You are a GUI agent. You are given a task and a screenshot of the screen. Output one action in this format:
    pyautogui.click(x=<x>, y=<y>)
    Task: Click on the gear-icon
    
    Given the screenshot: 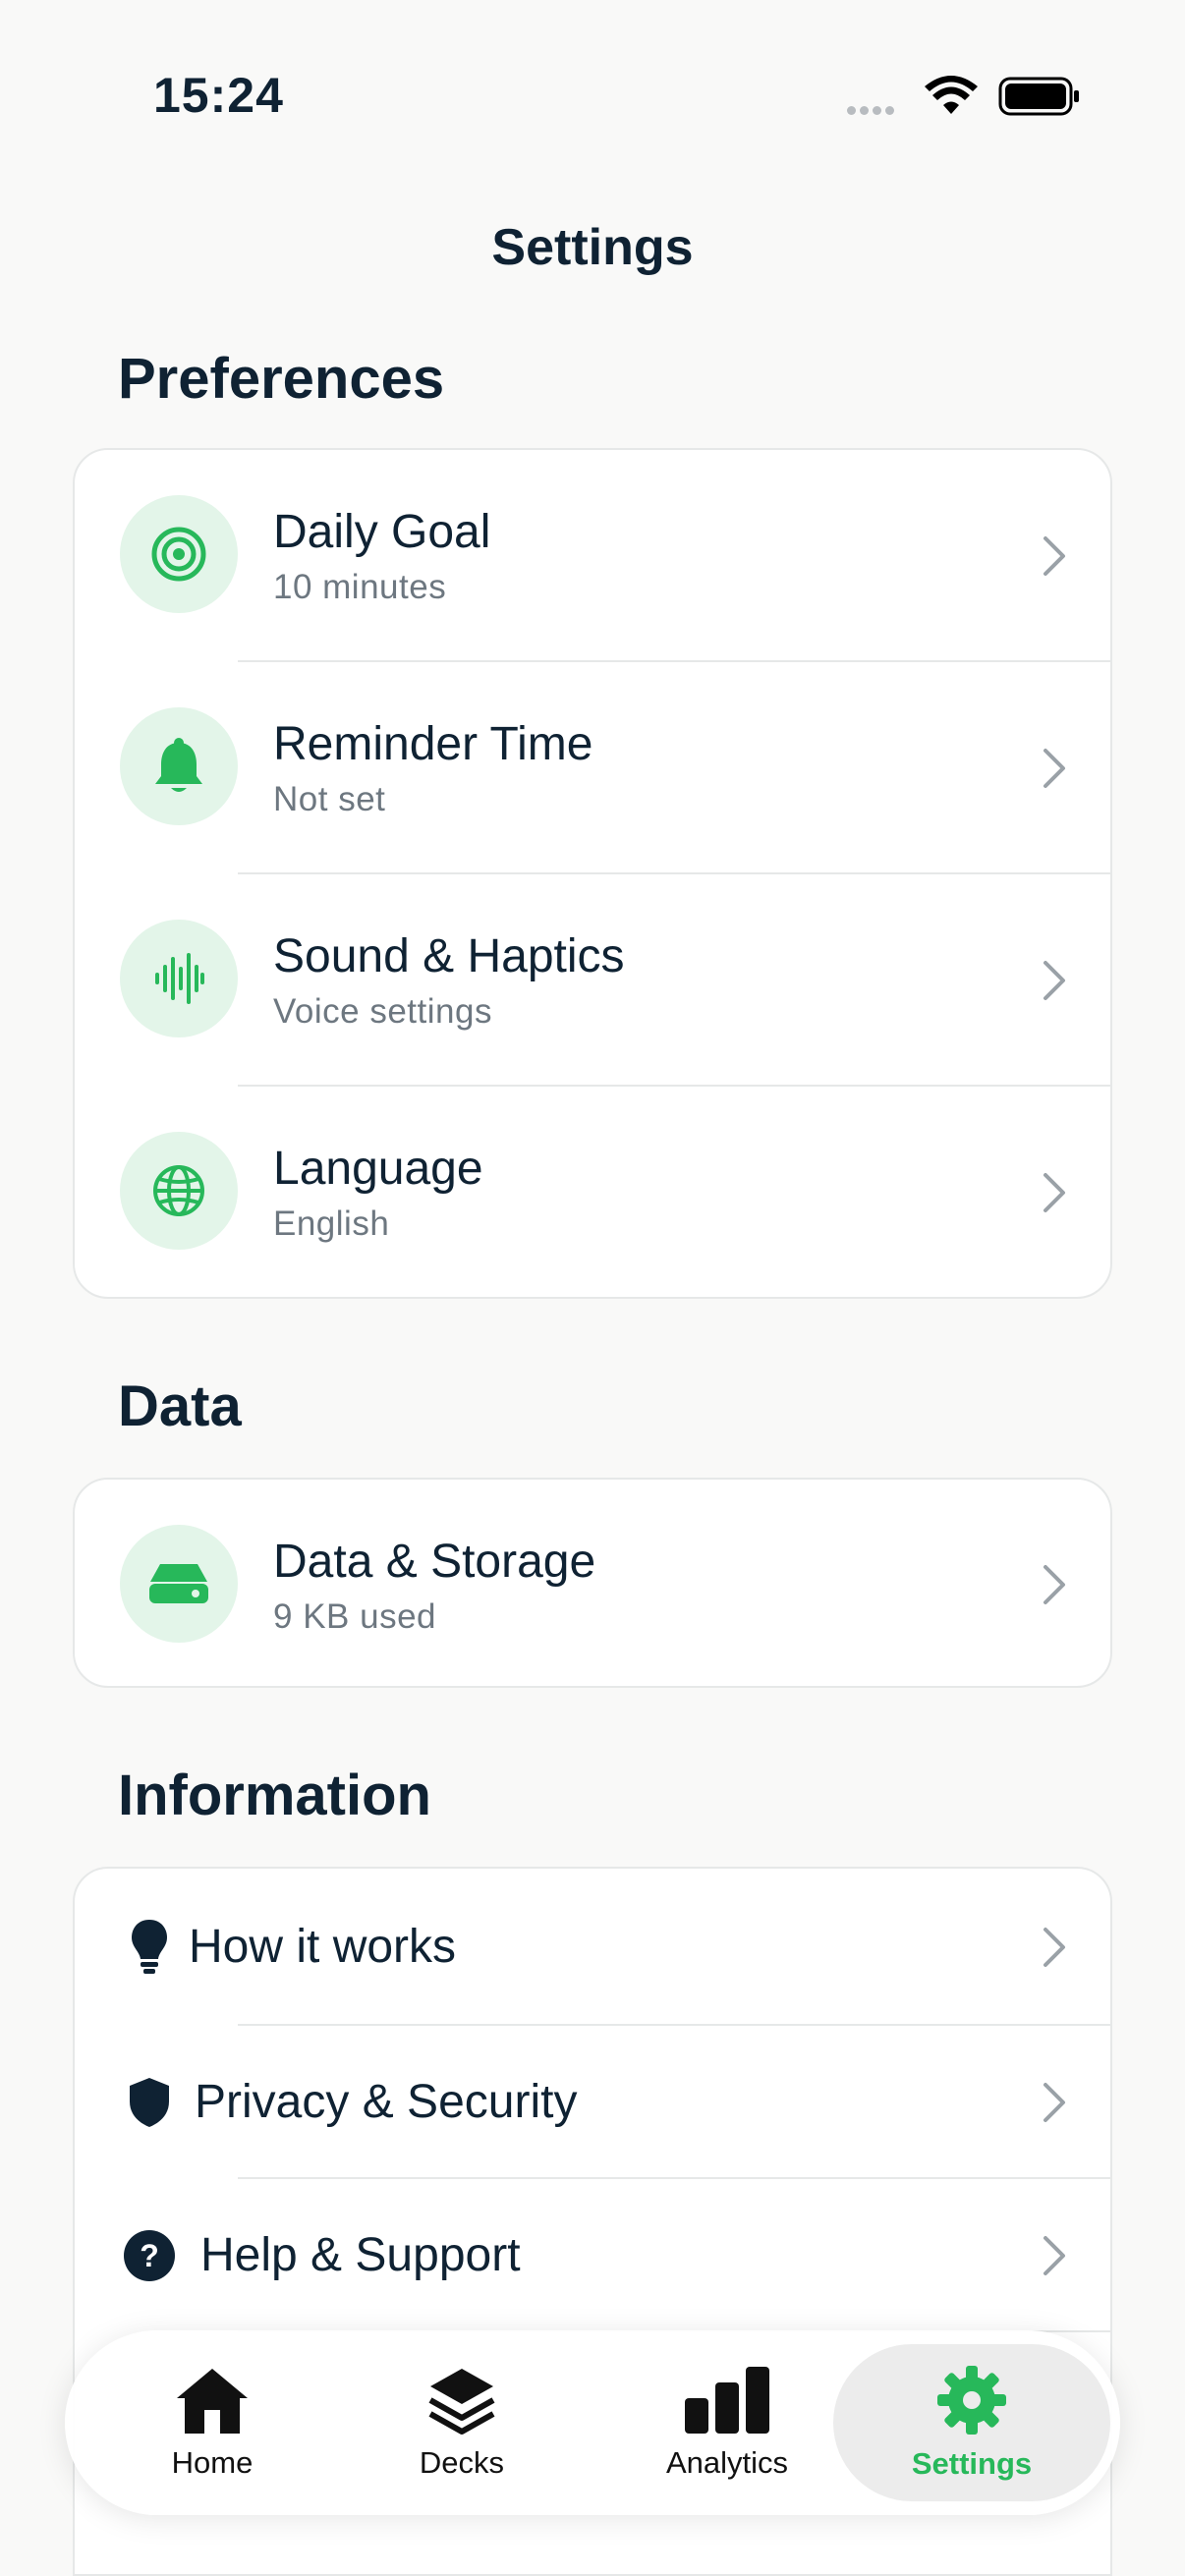 What is the action you would take?
    pyautogui.click(x=972, y=2400)
    